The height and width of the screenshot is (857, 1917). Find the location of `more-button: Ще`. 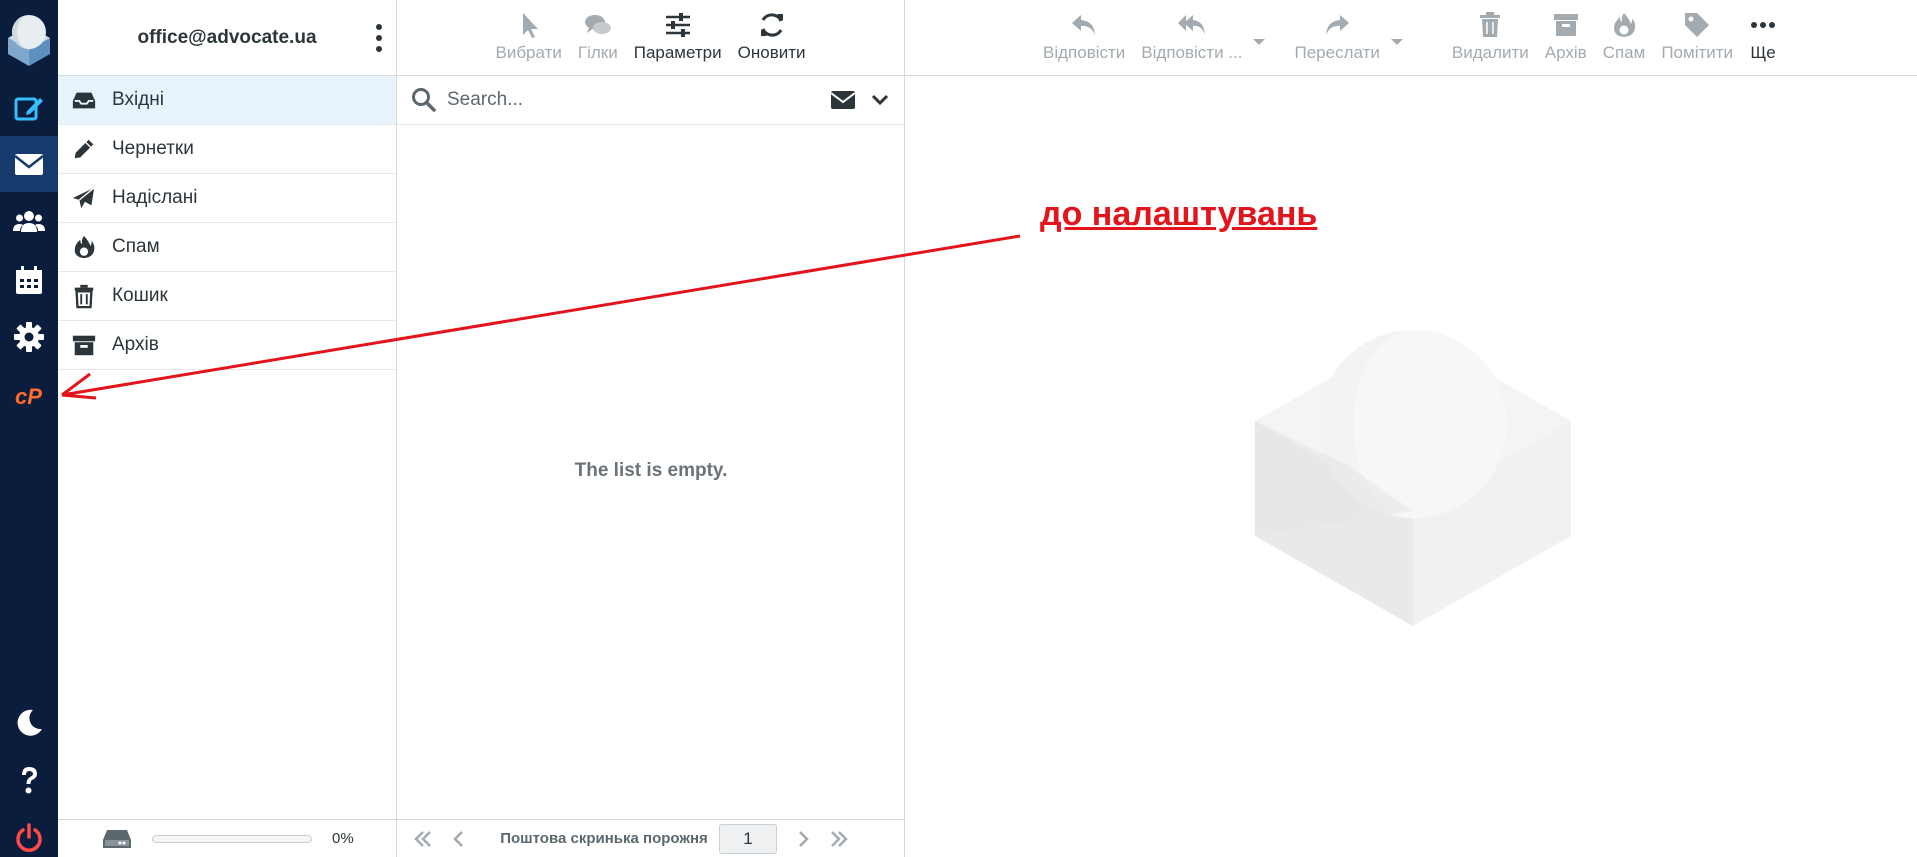

more-button: Ще is located at coordinates (1763, 37).